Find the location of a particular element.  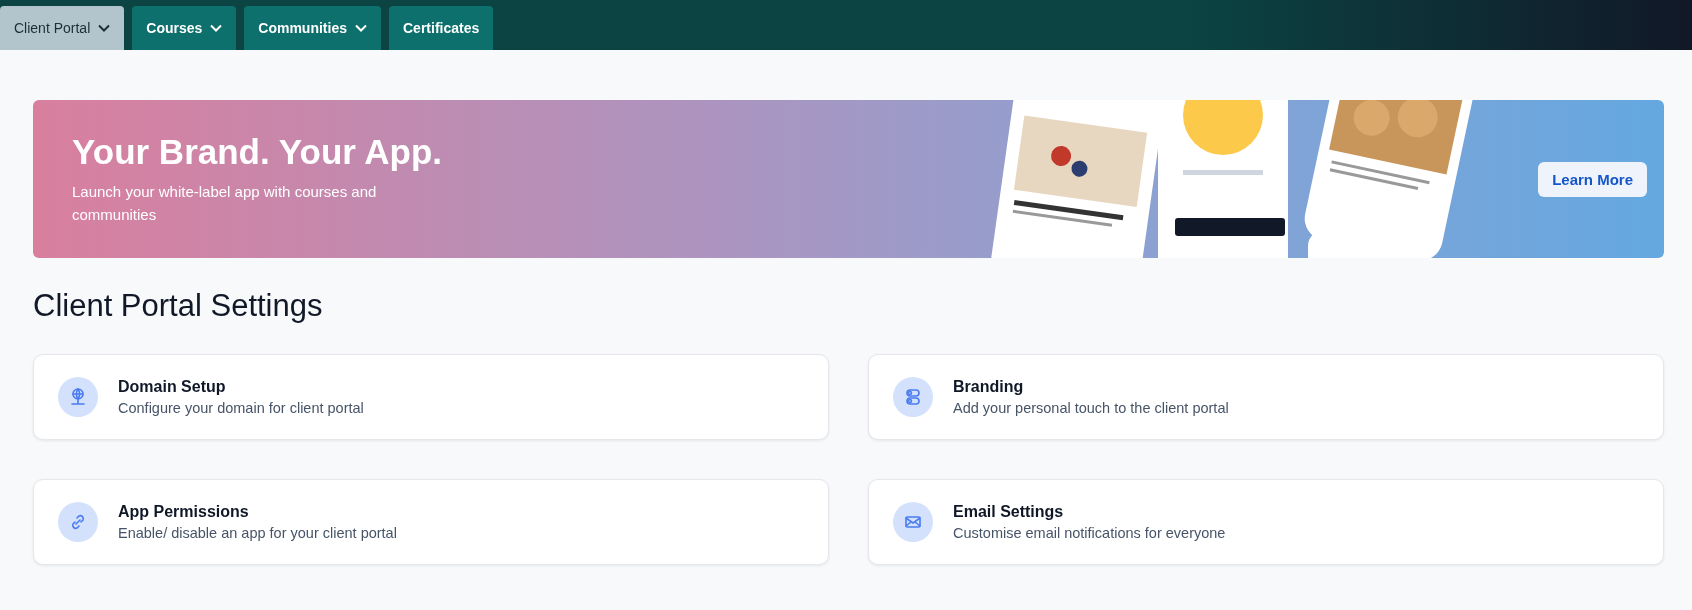

nav-tab: Courses is located at coordinates (184, 28).